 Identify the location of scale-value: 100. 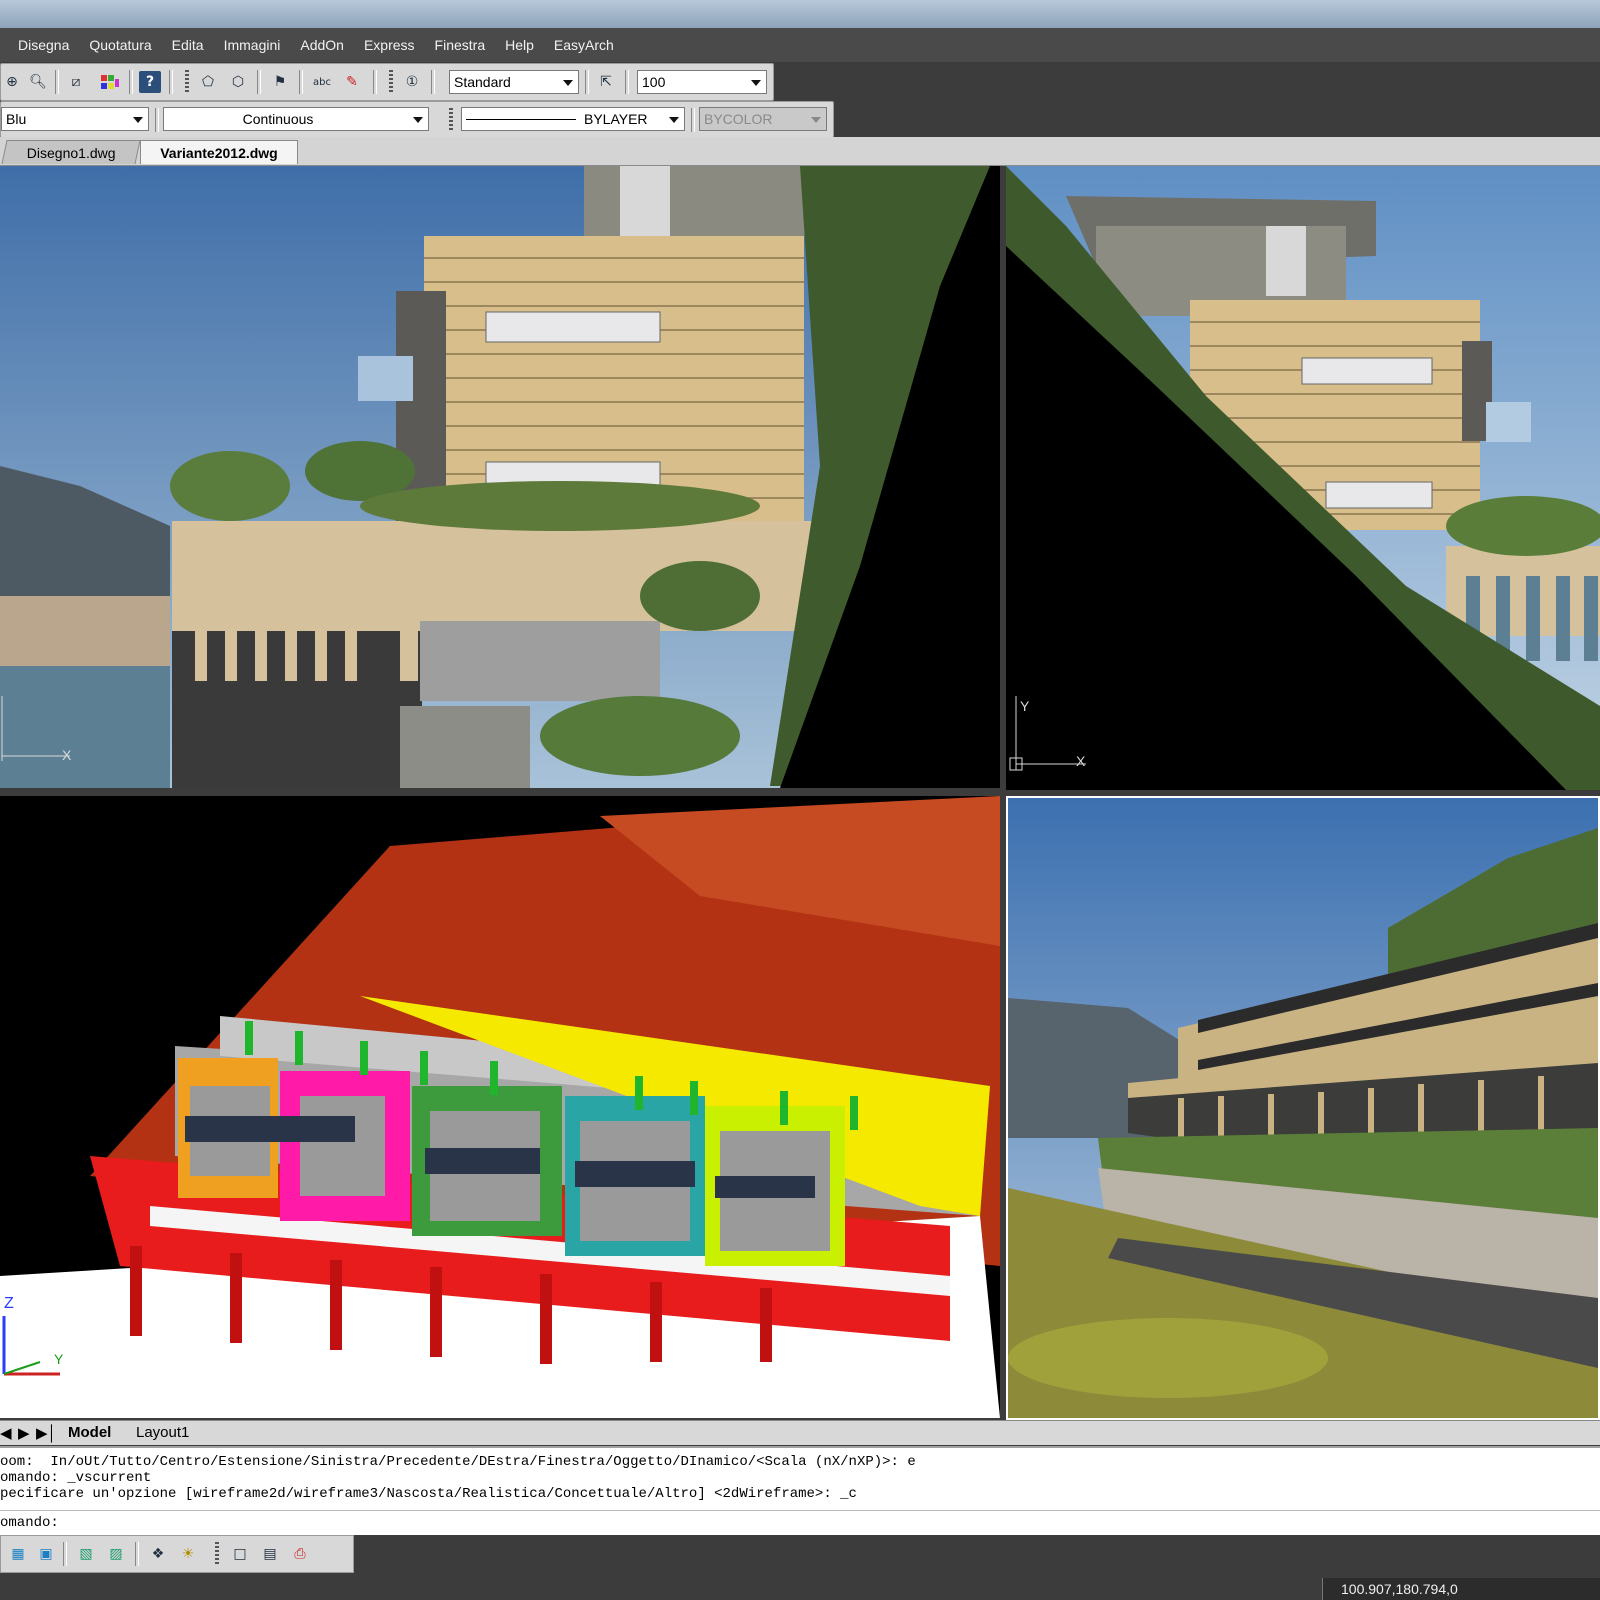
(654, 82).